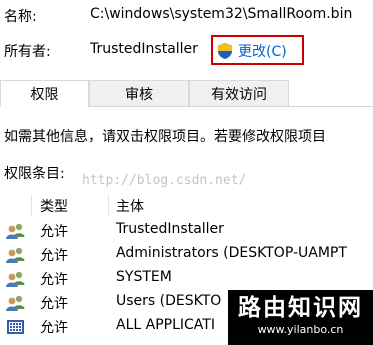 Image resolution: width=373 pixels, height=345 pixels. What do you see at coordinates (54, 206) in the screenshot?
I see `column-header-type: 类型` at bounding box center [54, 206].